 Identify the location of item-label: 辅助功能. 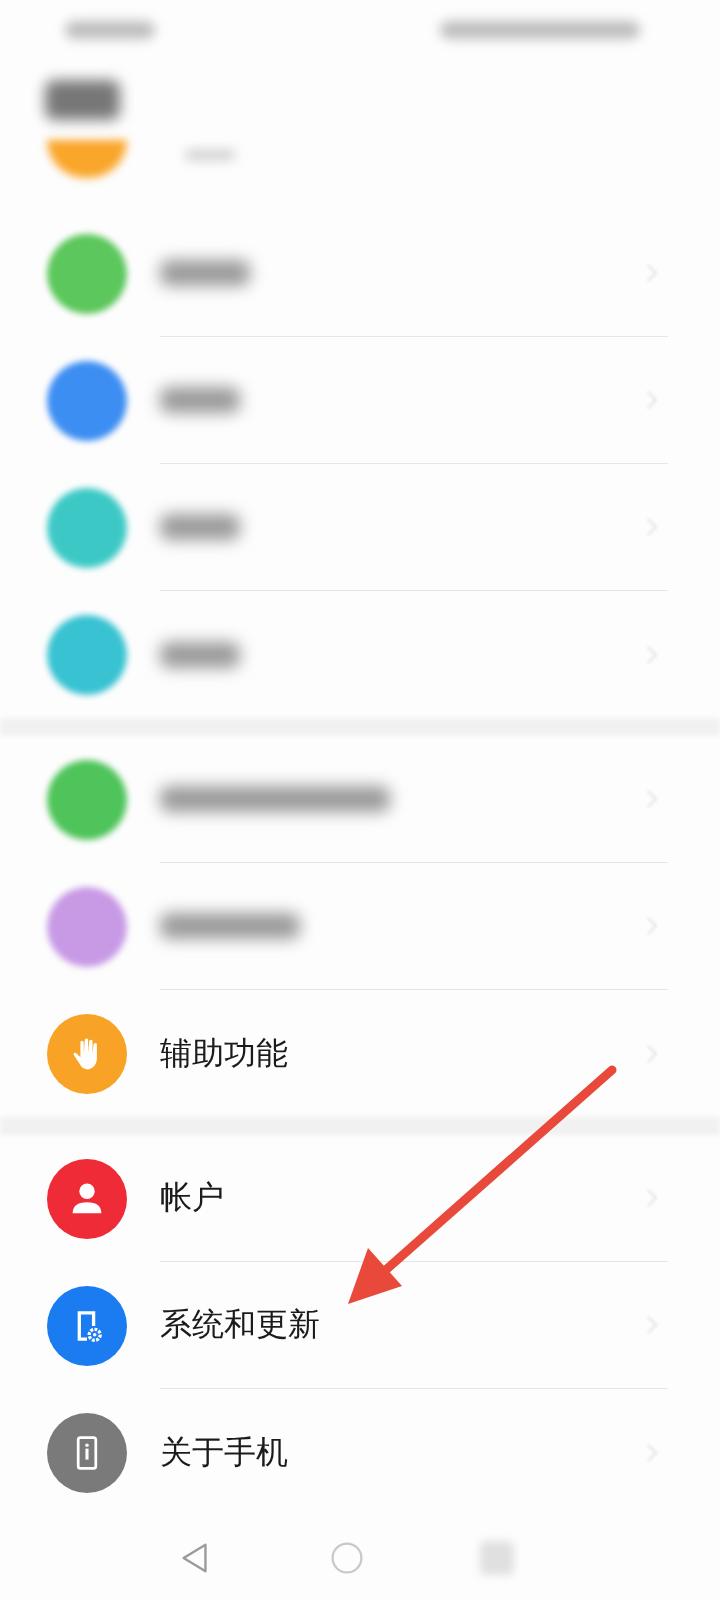
(224, 1053).